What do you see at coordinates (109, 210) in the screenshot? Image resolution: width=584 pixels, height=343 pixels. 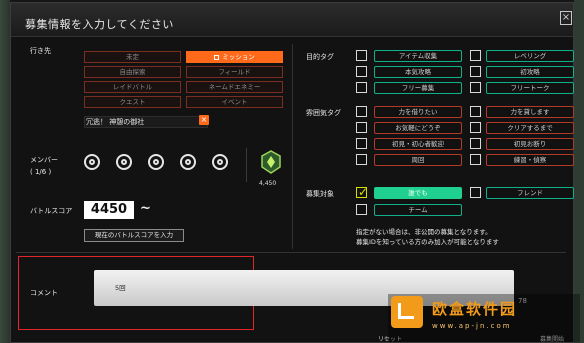 I see `battle-score-input: 4450` at bounding box center [109, 210].